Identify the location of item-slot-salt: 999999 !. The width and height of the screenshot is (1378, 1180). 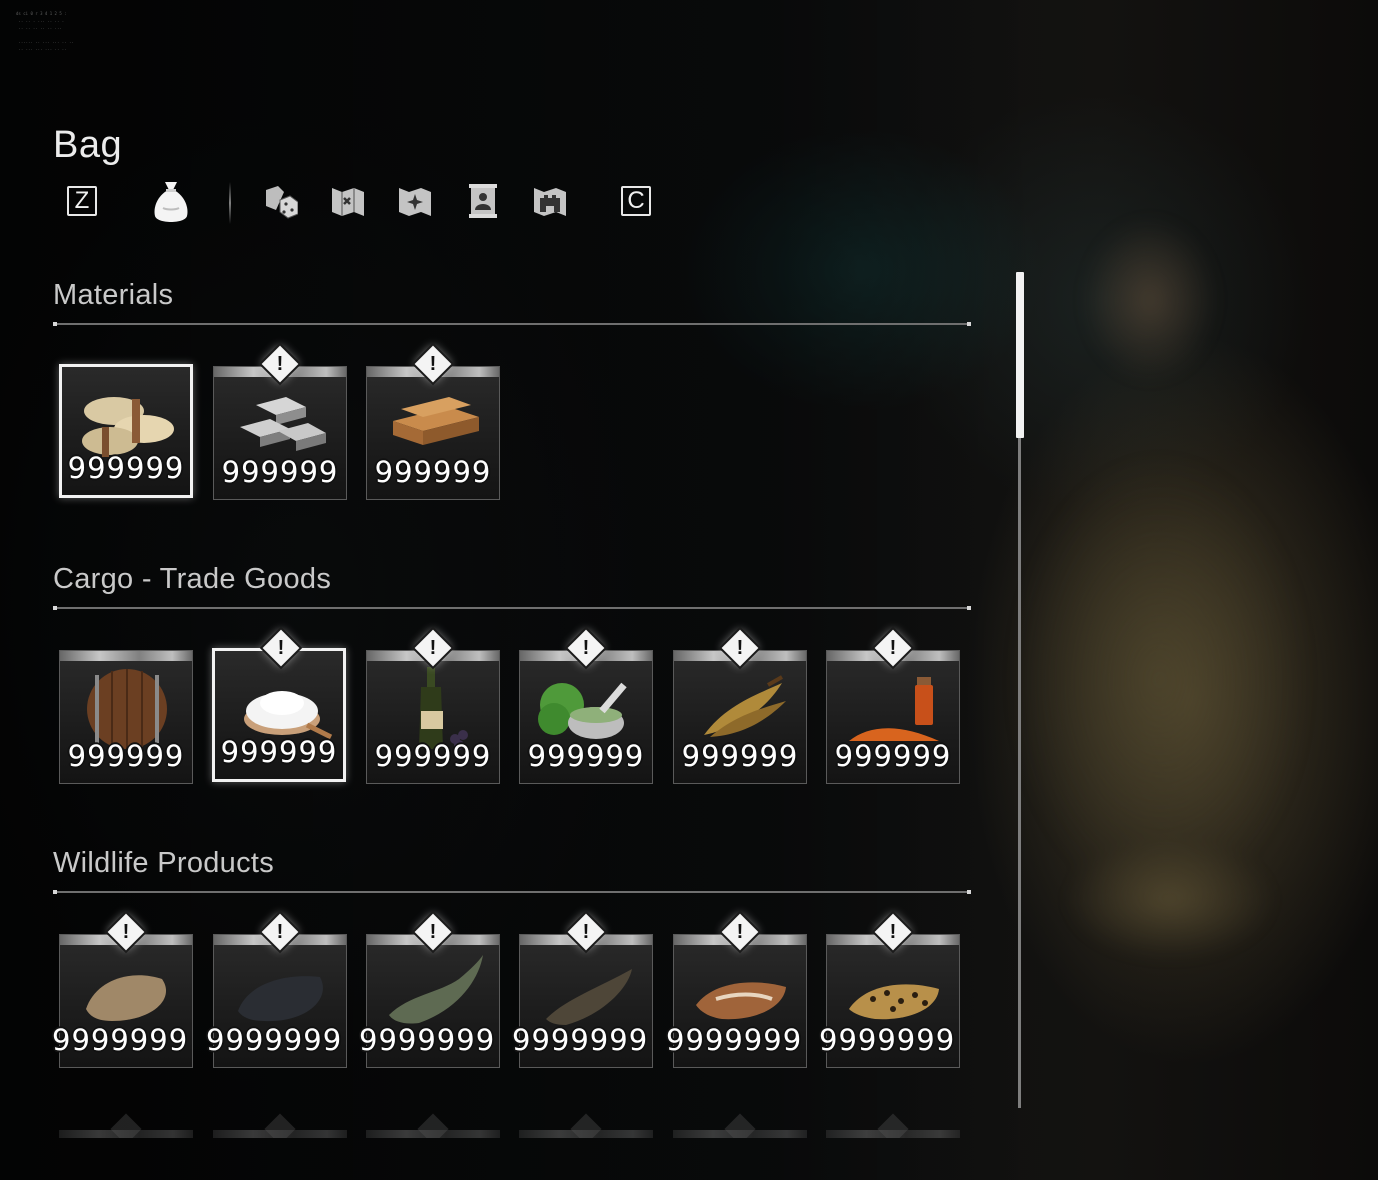
(279, 705).